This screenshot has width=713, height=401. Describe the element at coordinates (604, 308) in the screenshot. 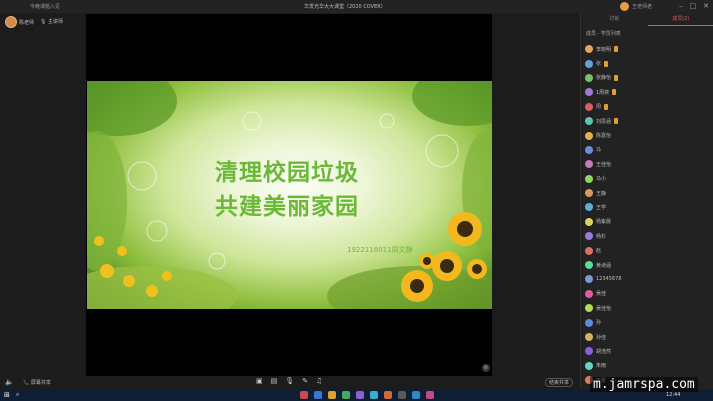

I see `member-name: 吴佳怡` at that location.